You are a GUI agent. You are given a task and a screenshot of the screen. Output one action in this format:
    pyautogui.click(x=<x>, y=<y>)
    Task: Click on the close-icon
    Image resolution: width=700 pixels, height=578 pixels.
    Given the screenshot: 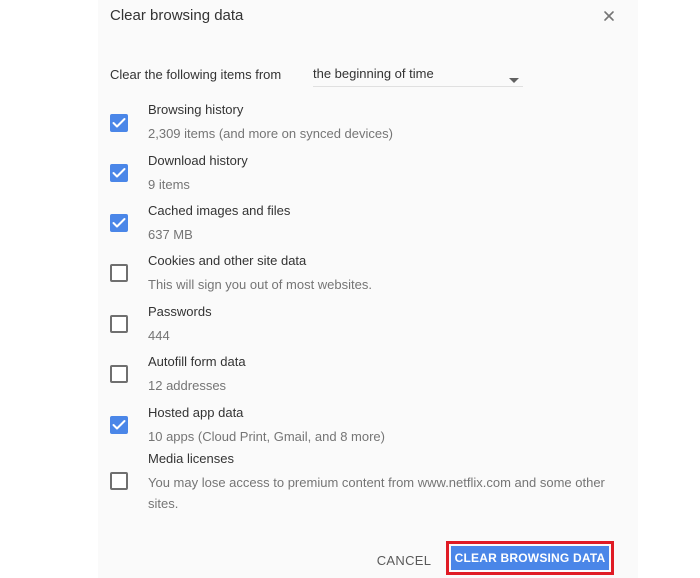 What is the action you would take?
    pyautogui.click(x=609, y=16)
    